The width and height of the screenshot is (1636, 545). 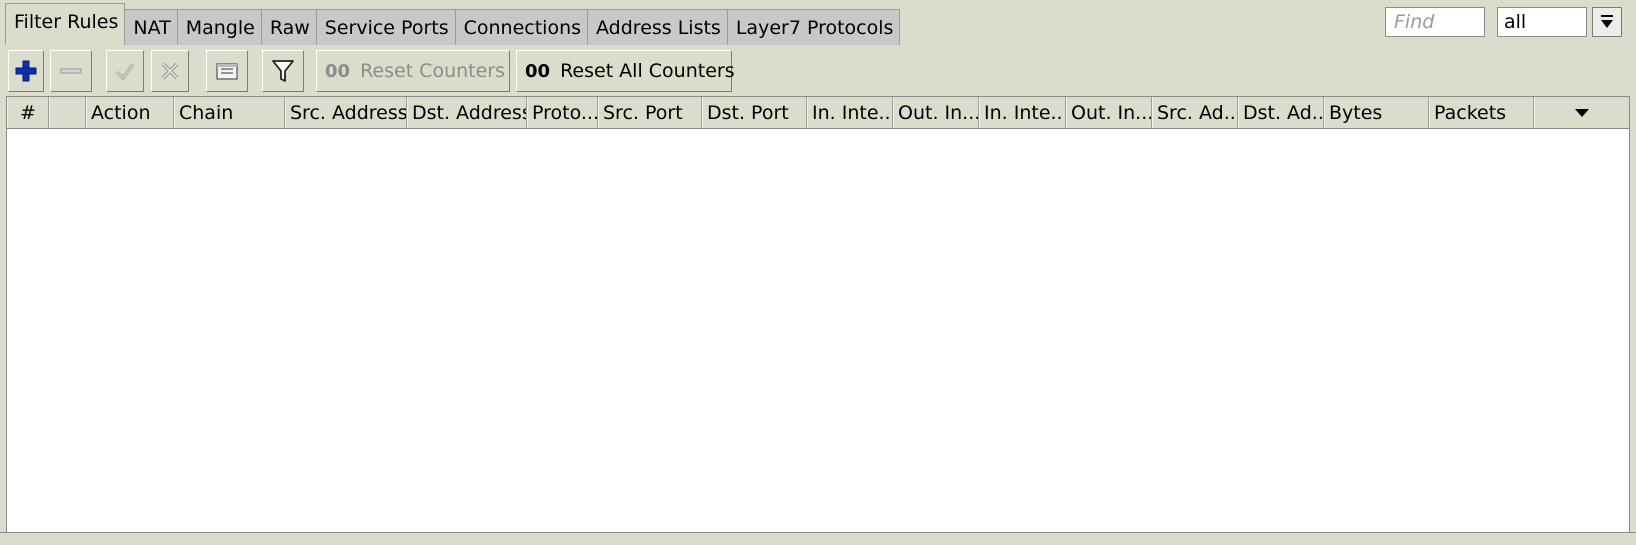 I want to click on column-header-in-interface-list: In. Inte.., so click(x=1022, y=112).